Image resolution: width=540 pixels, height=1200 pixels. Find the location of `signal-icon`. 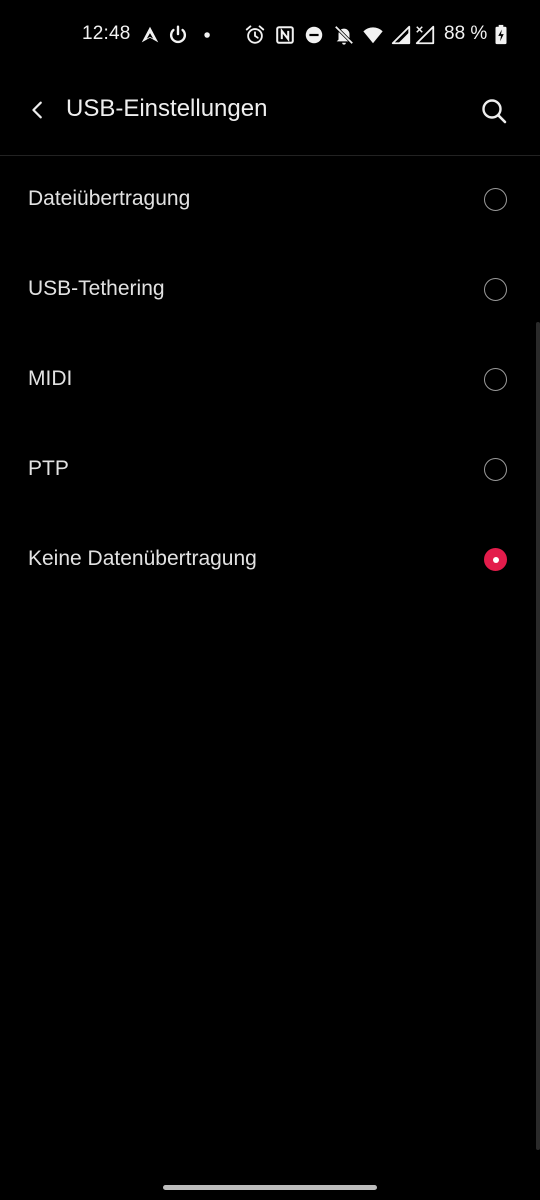

signal-icon is located at coordinates (401, 35).